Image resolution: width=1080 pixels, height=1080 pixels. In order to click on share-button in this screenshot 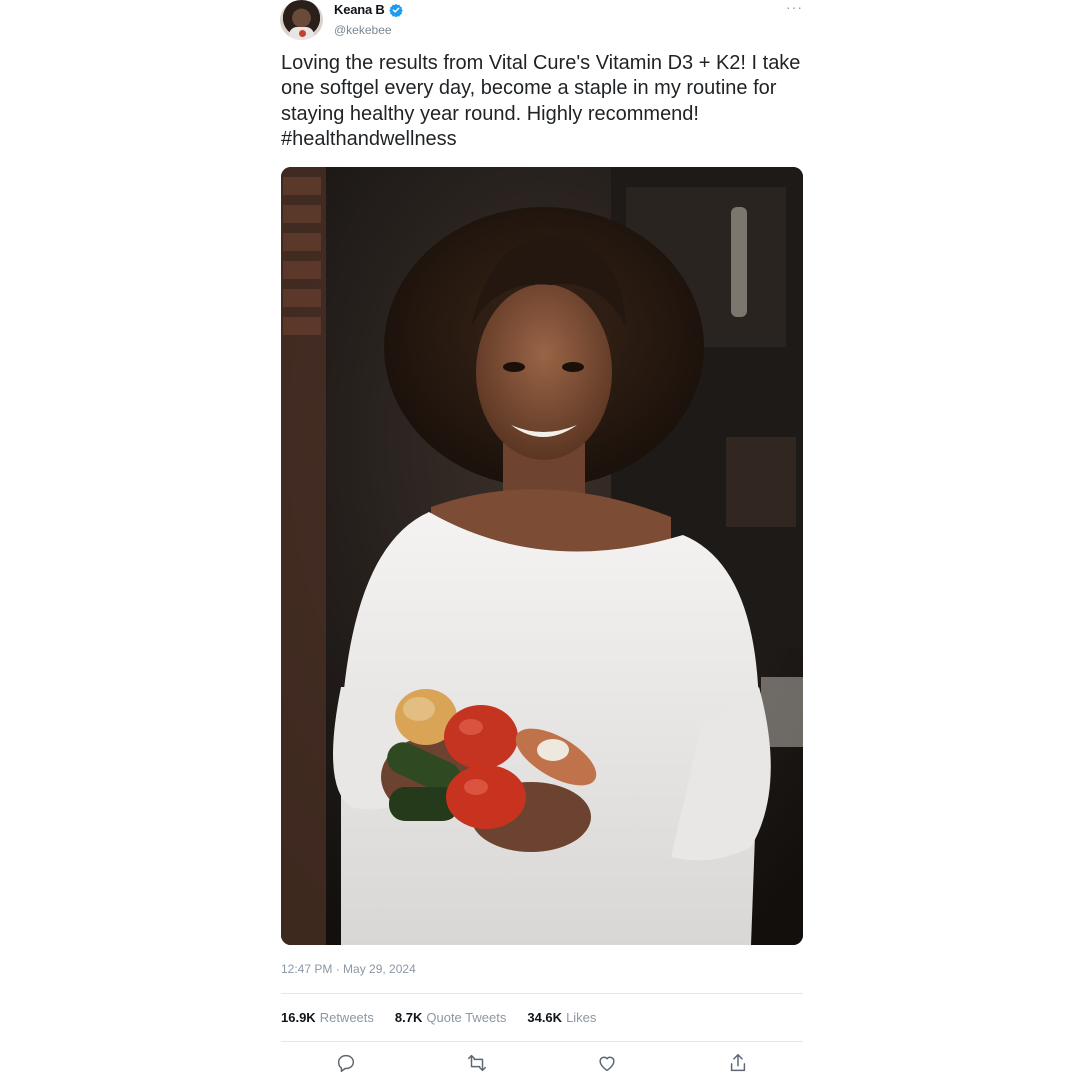, I will do `click(738, 1063)`.